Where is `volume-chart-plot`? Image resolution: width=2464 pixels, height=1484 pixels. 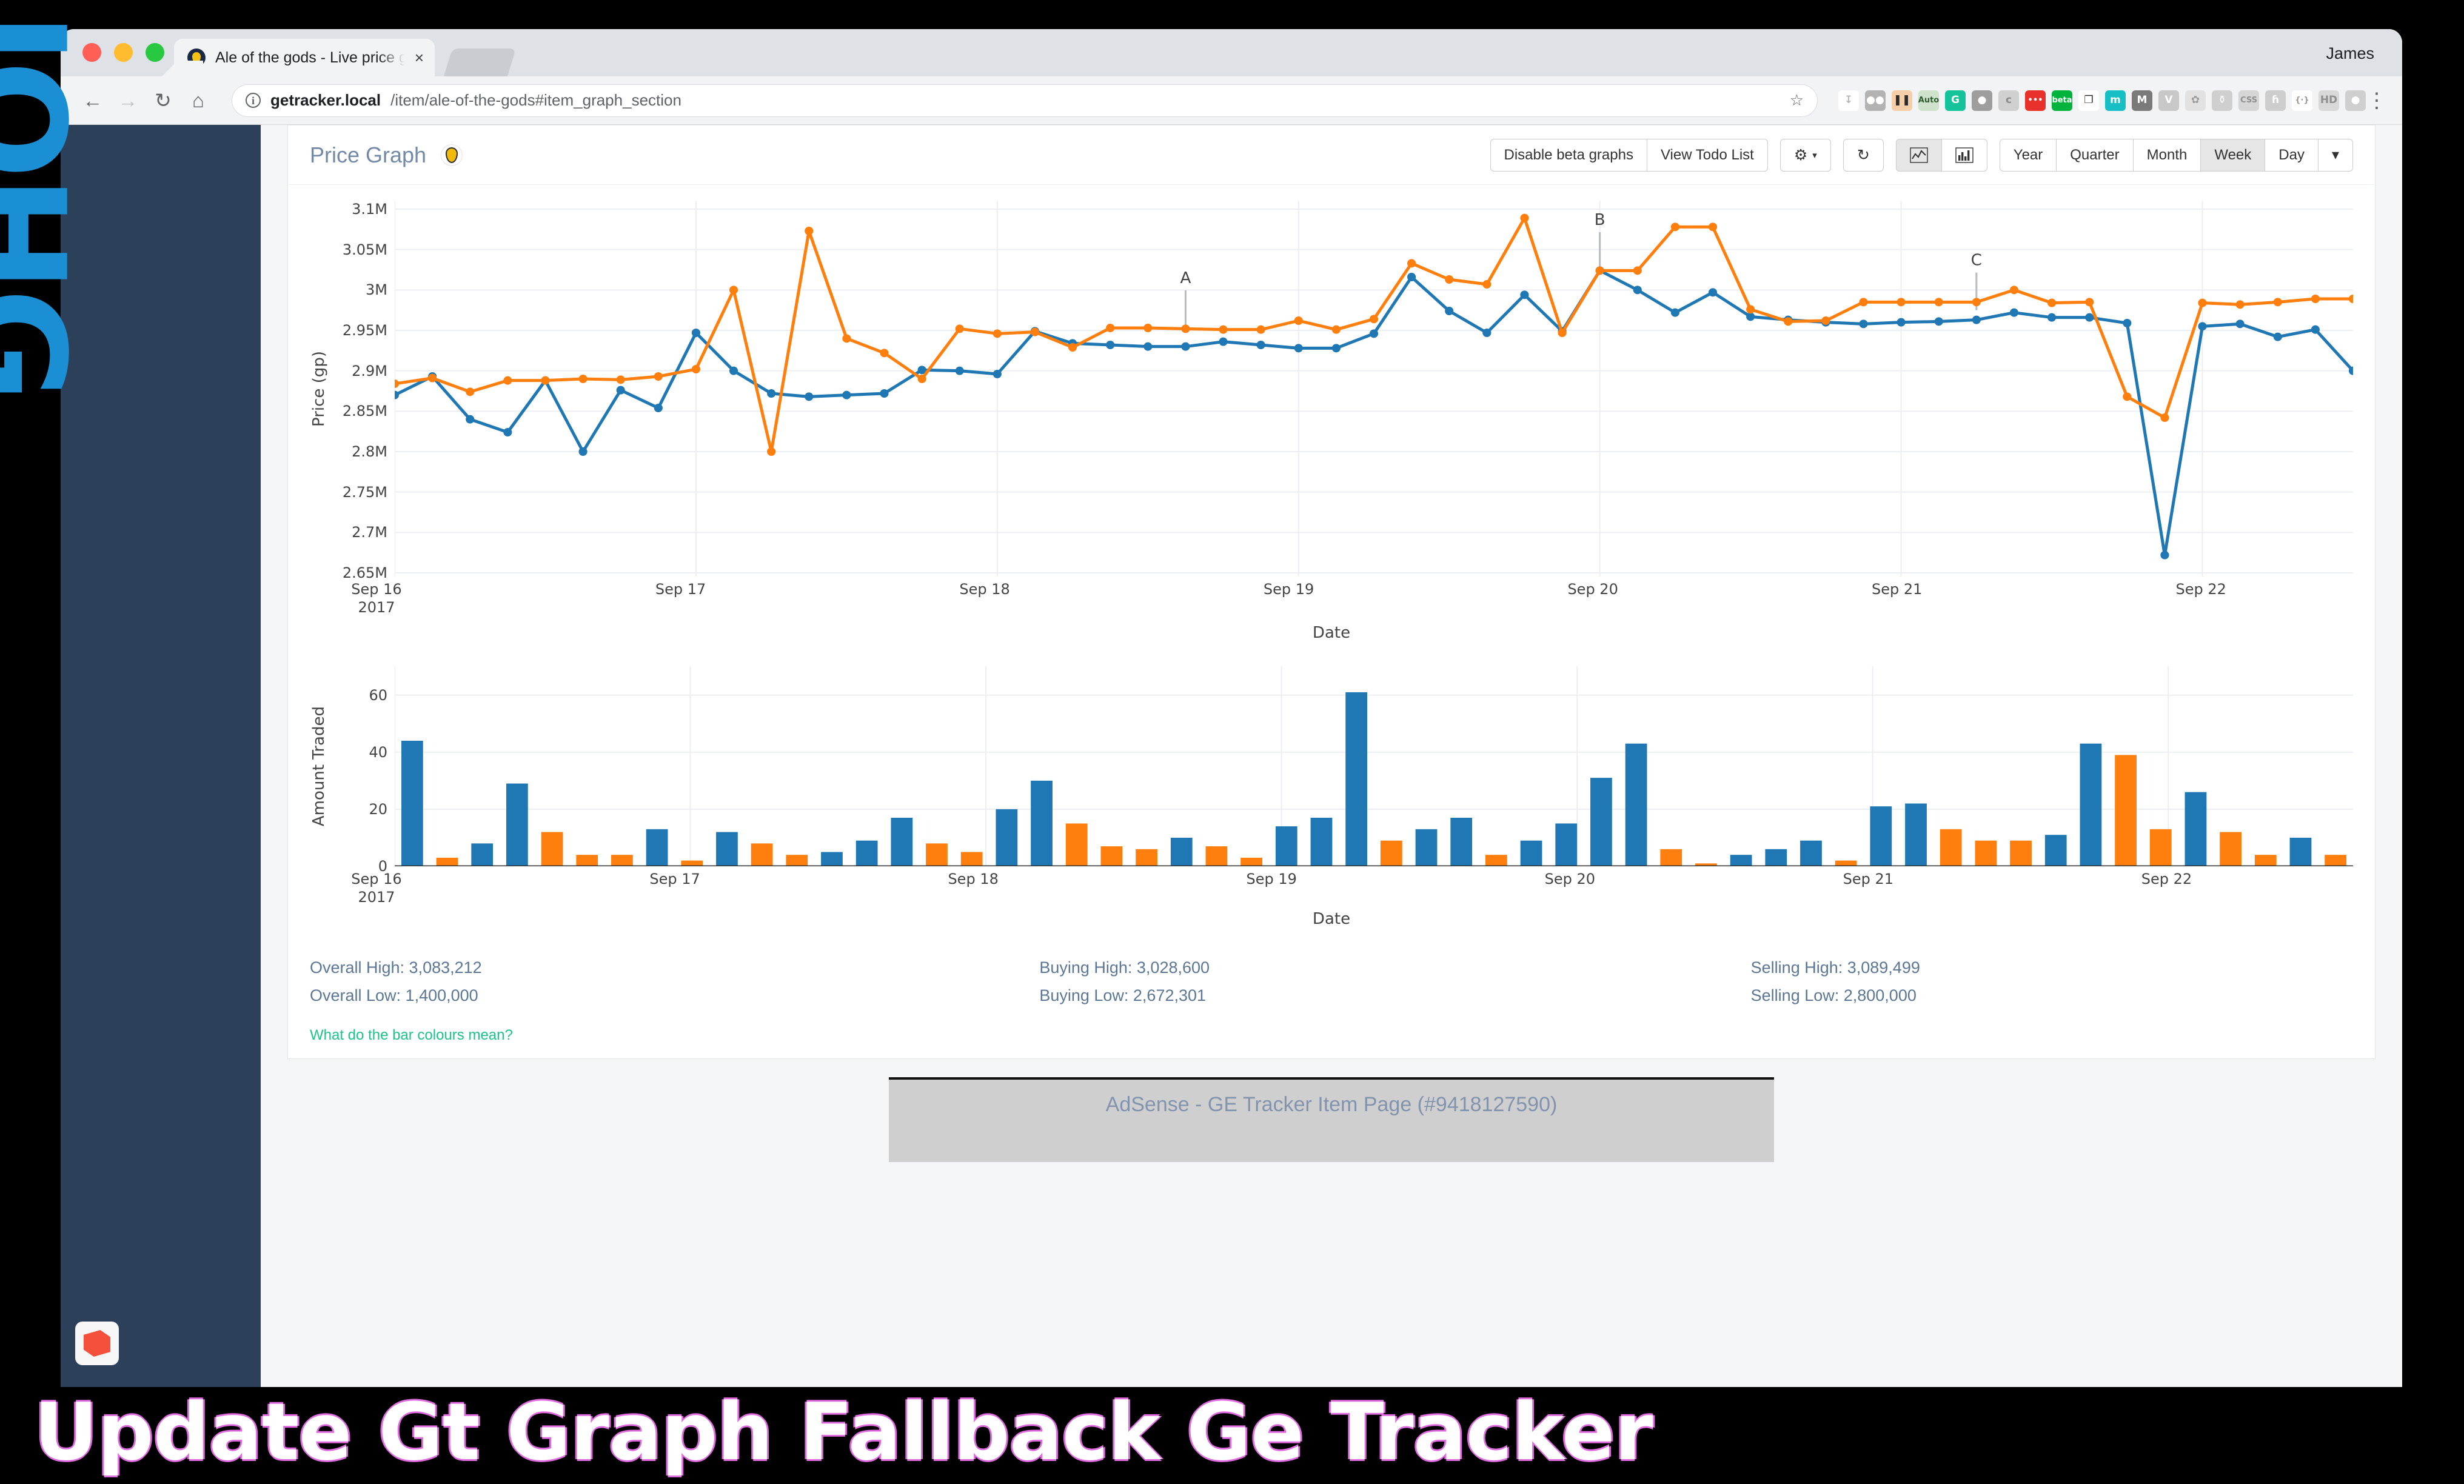 volume-chart-plot is located at coordinates (1374, 766).